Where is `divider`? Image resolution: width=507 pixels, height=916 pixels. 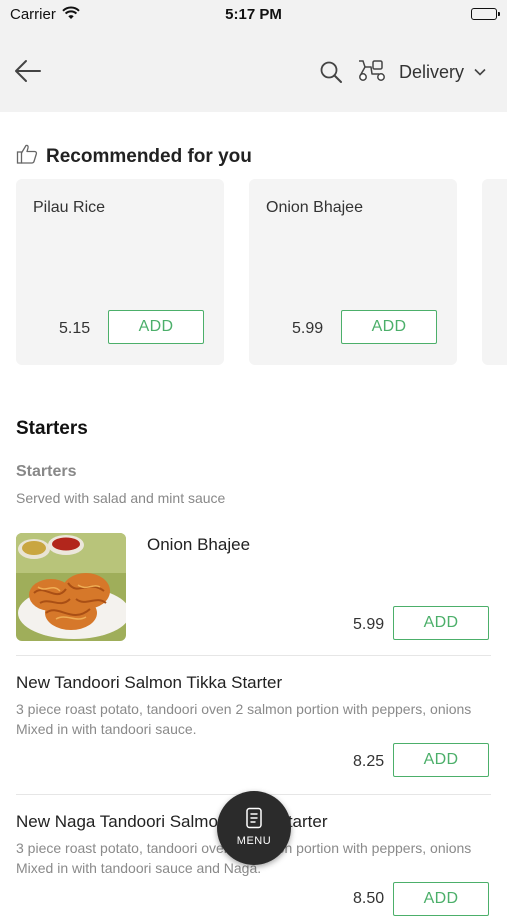 divider is located at coordinates (253, 655).